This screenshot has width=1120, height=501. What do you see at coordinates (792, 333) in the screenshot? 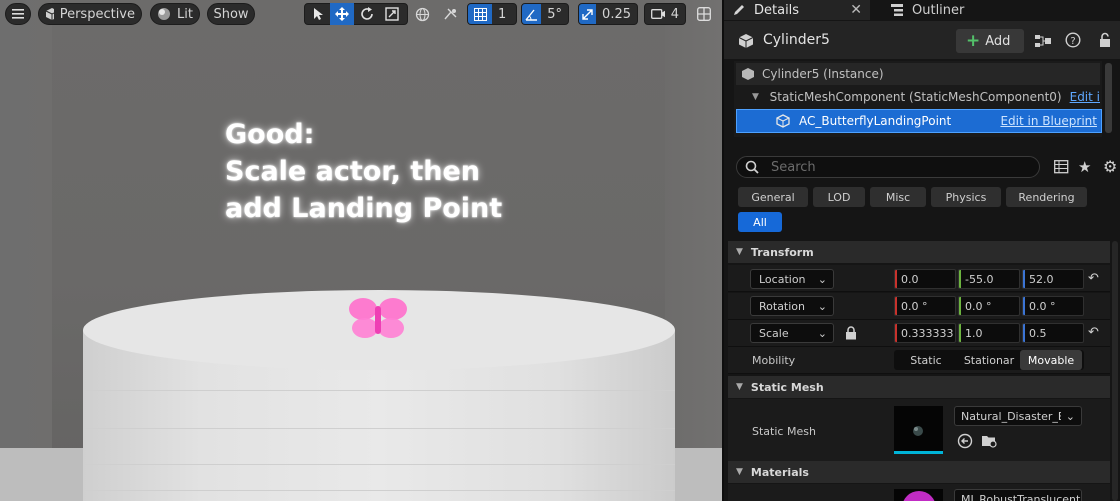
I see `scale-dropdown: Scale ⌄` at bounding box center [792, 333].